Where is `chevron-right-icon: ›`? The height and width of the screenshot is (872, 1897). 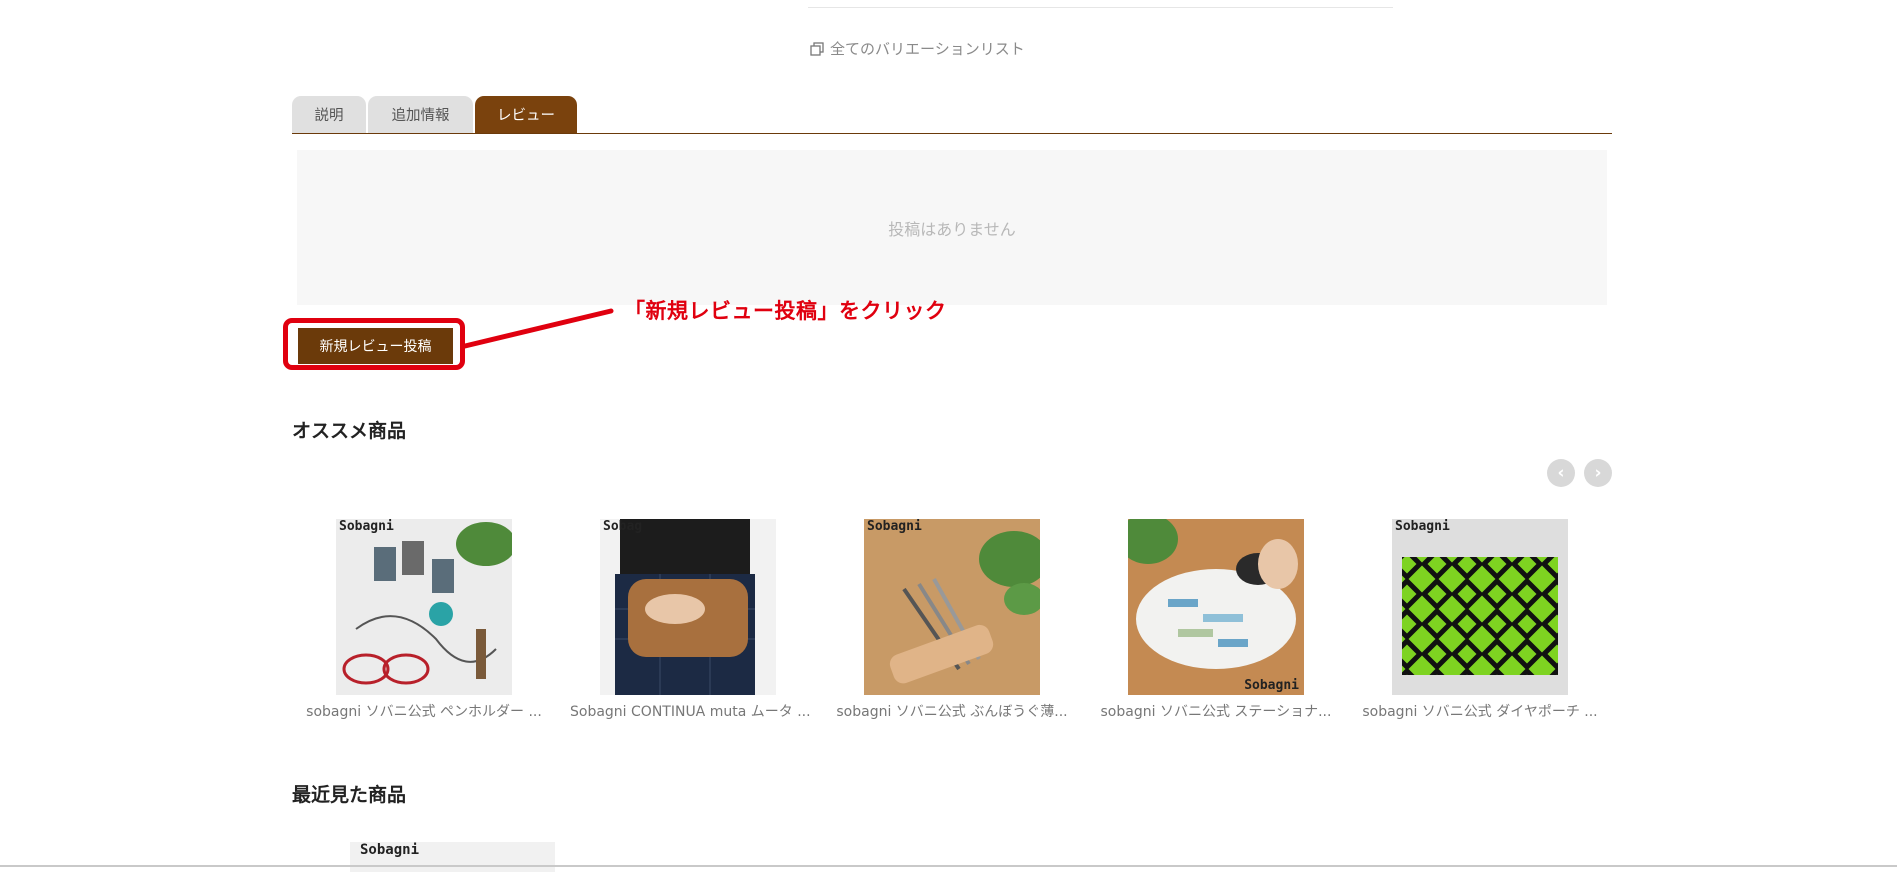 chevron-right-icon: › is located at coordinates (1598, 473).